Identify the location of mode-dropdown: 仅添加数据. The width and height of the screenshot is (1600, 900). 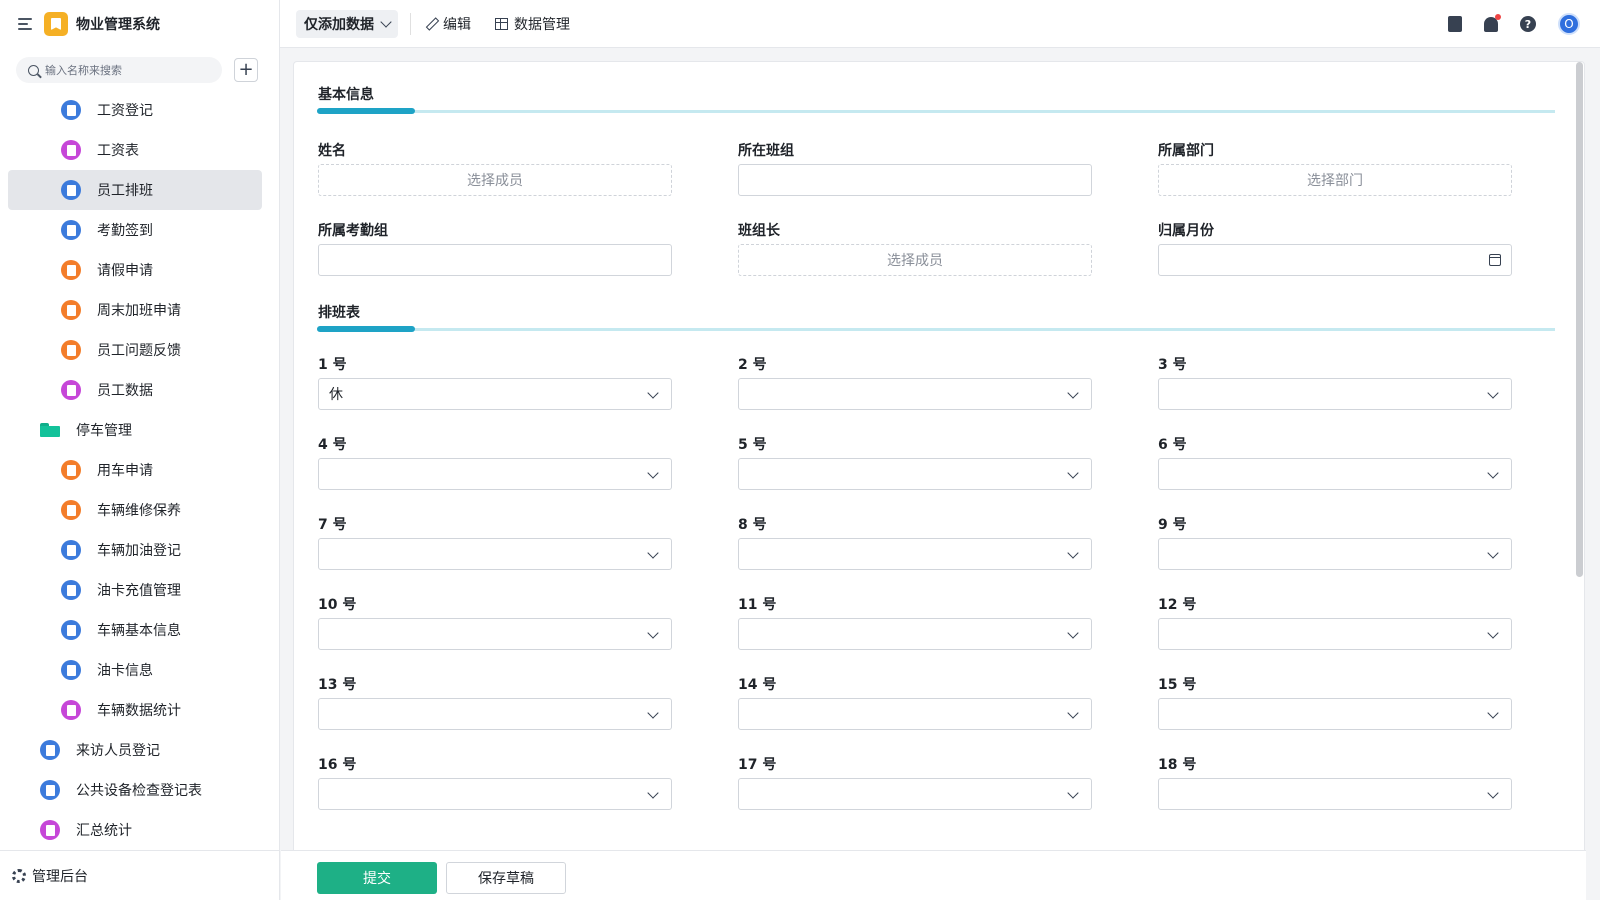
(347, 23).